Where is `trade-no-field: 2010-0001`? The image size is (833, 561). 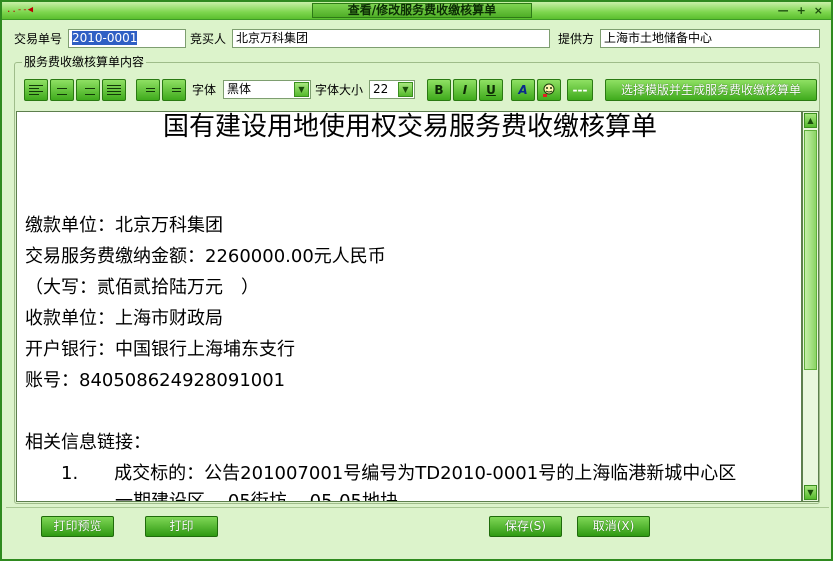 trade-no-field: 2010-0001 is located at coordinates (127, 38).